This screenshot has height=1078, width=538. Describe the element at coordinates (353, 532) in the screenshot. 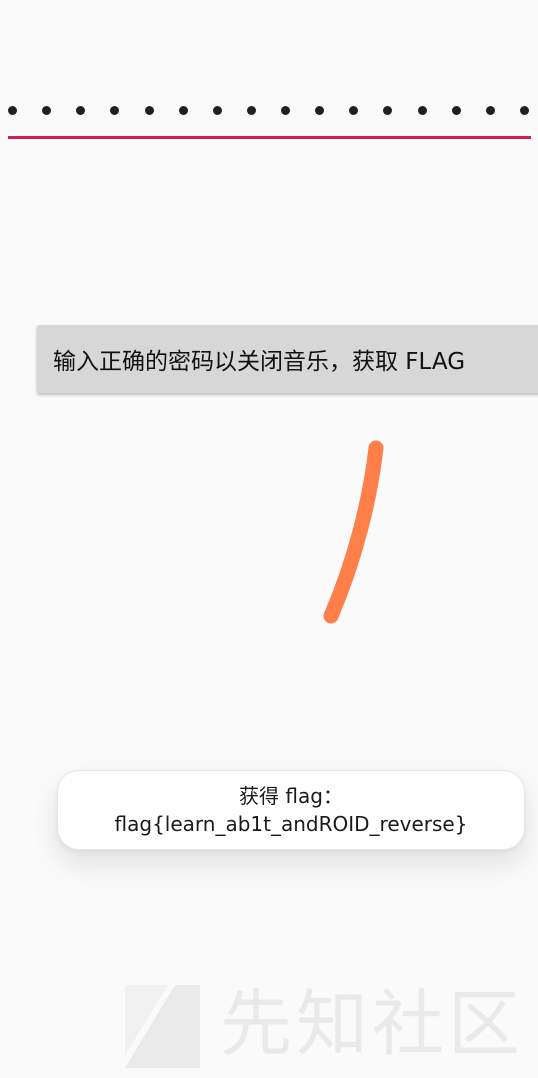

I see `orange-stroke-drawing` at that location.